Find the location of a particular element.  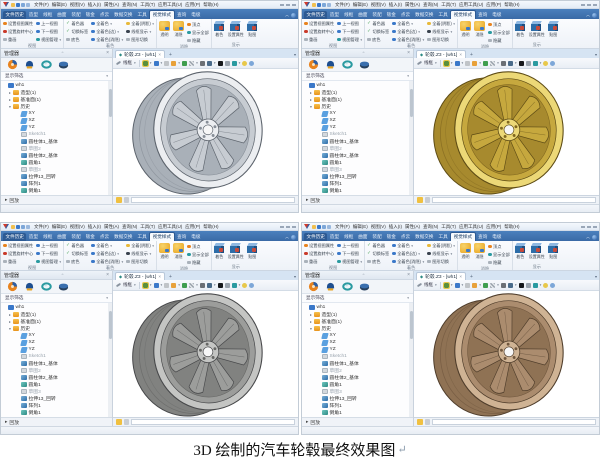

shaded-mode-icon is located at coordinates (446, 63).